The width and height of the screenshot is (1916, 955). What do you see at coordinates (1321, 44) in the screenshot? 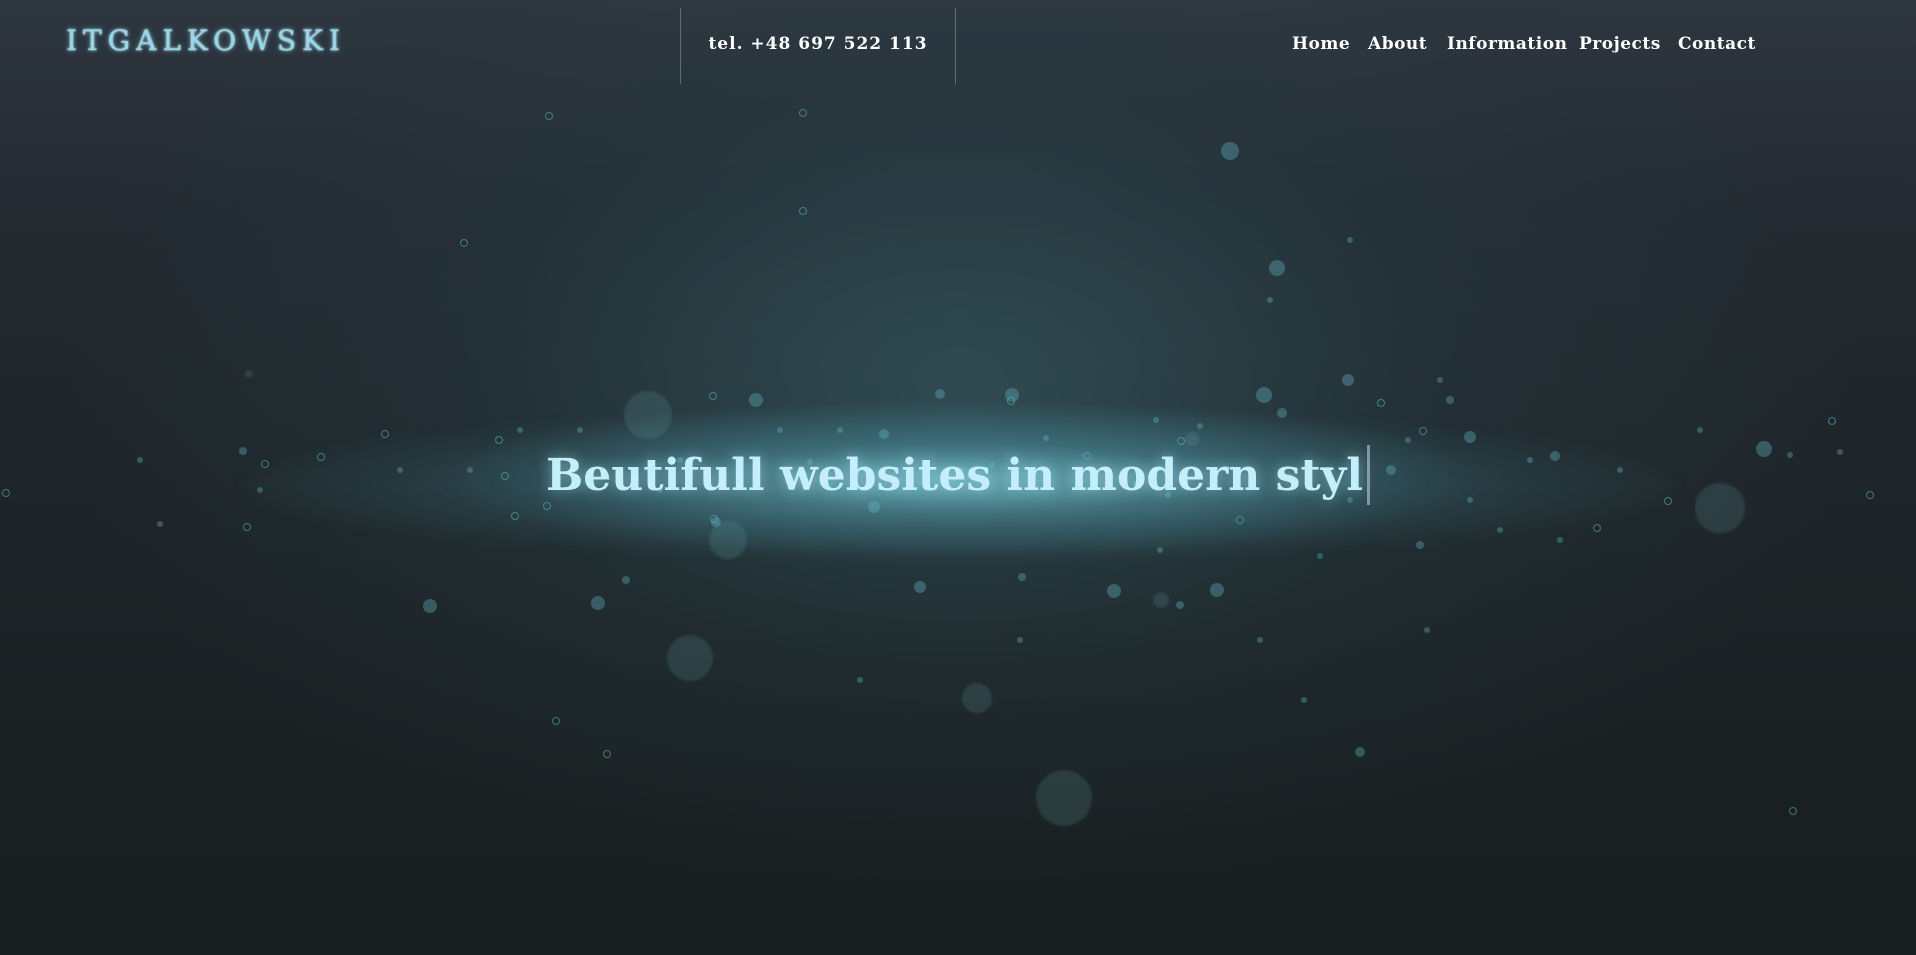
I see `nav-home: Home` at bounding box center [1321, 44].